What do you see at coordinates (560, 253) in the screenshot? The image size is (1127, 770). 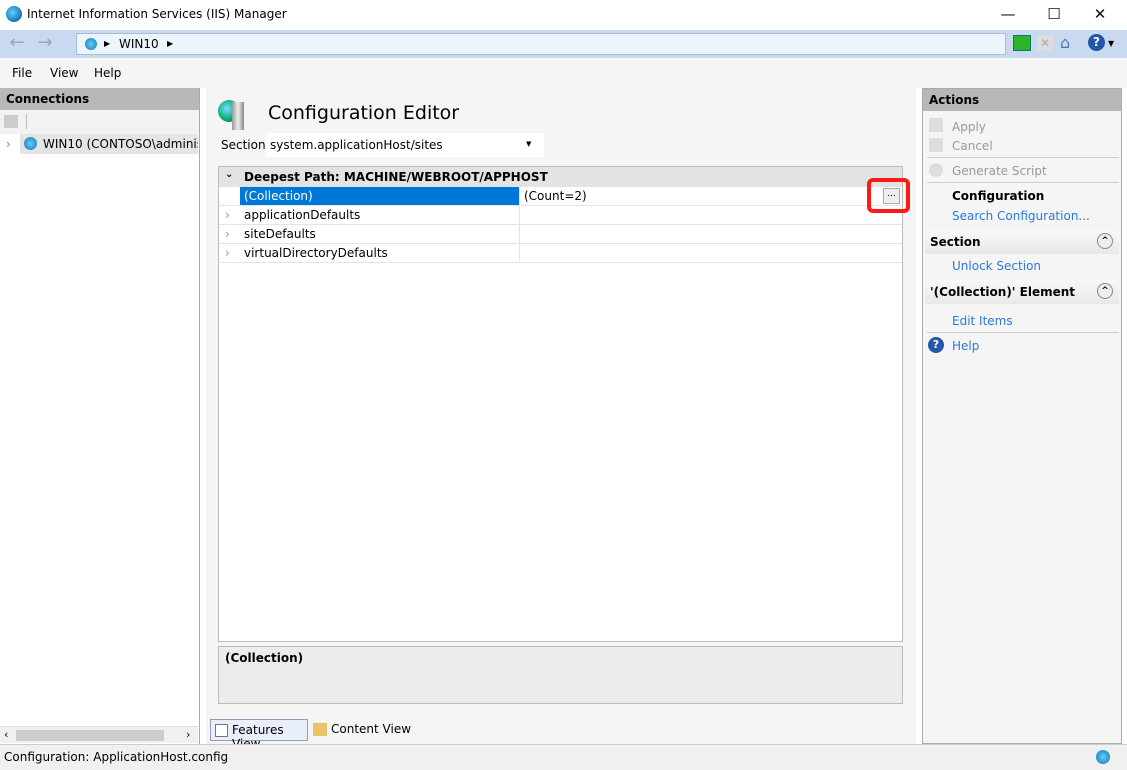 I see `grid-row-virtualdirectorydefaults: › virtualDirectoryDefaults` at bounding box center [560, 253].